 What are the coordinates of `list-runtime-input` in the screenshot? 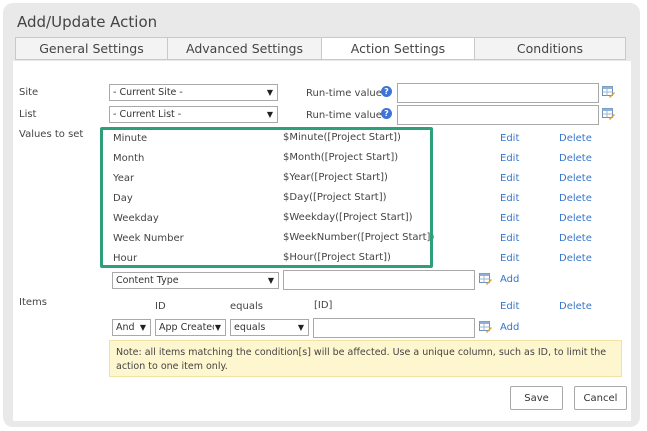 It's located at (498, 115).